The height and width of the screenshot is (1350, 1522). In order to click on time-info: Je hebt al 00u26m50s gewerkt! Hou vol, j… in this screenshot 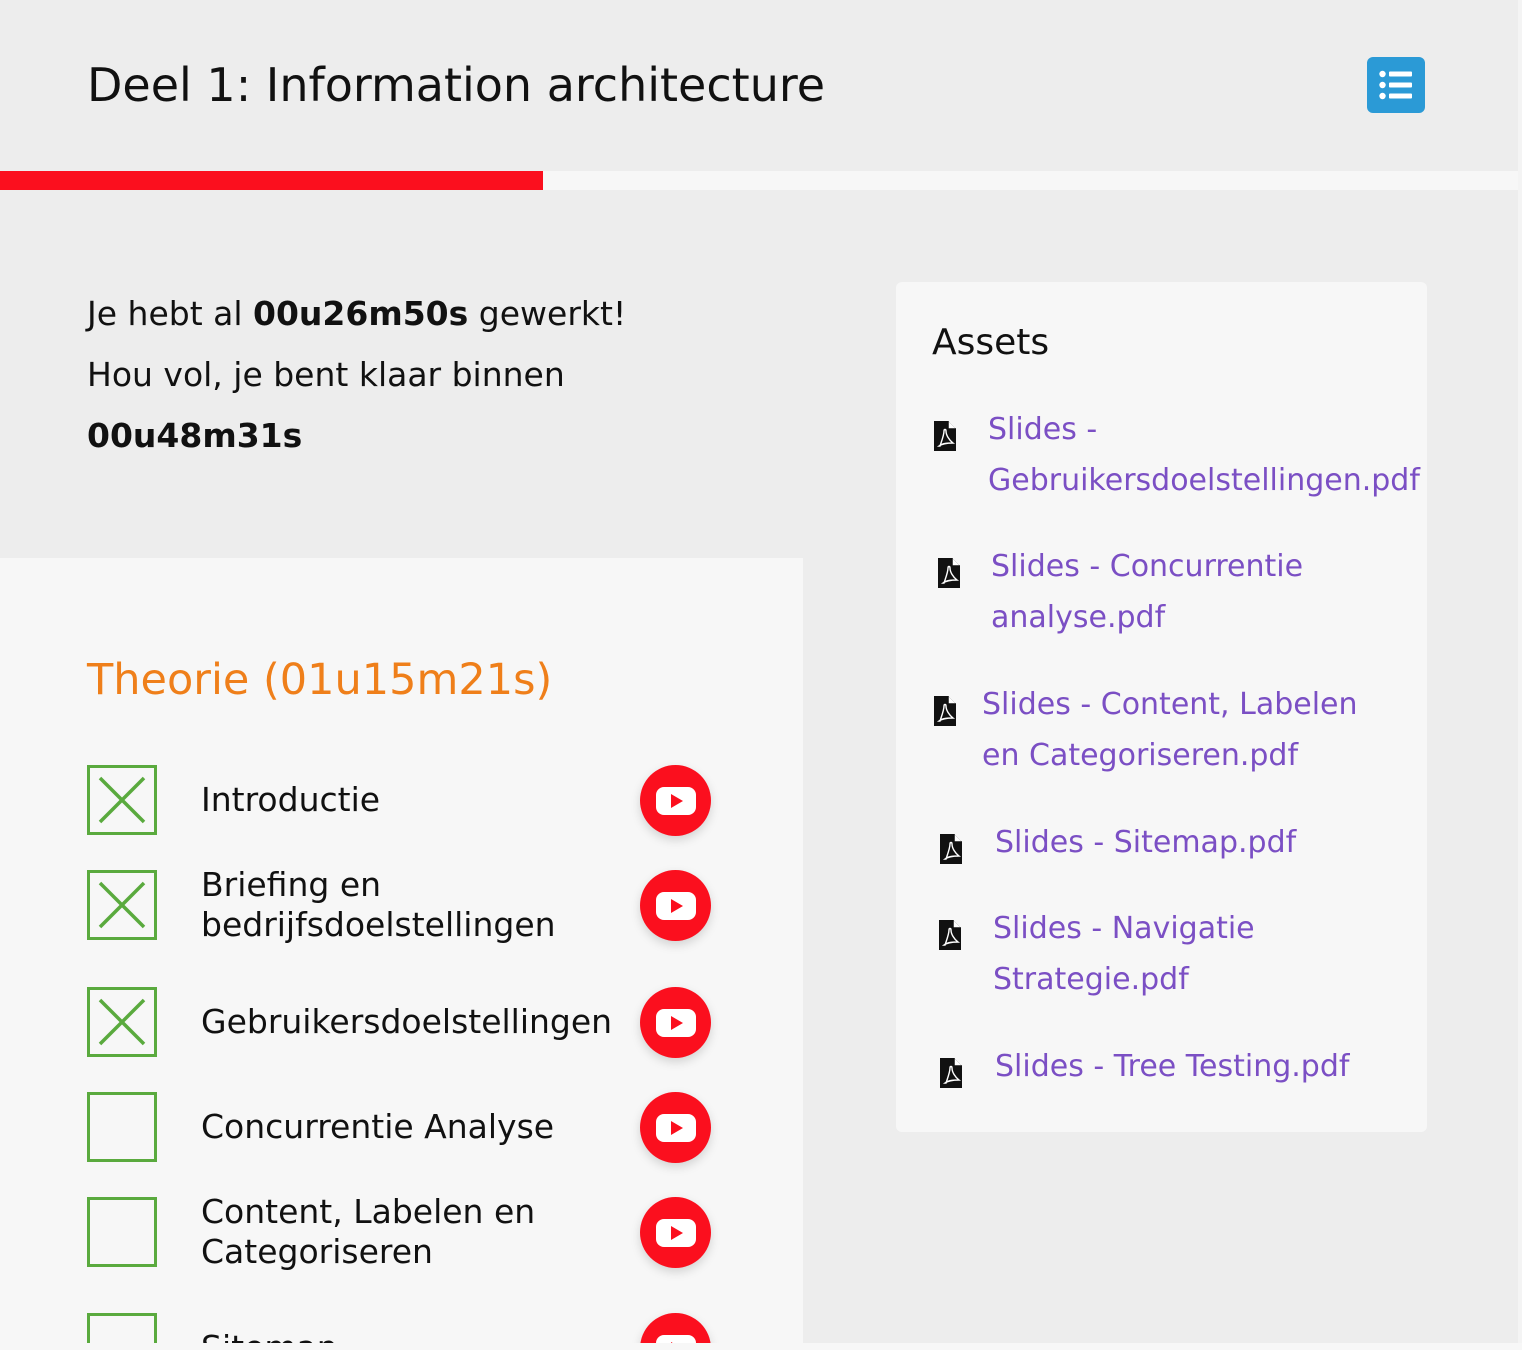, I will do `click(427, 374)`.